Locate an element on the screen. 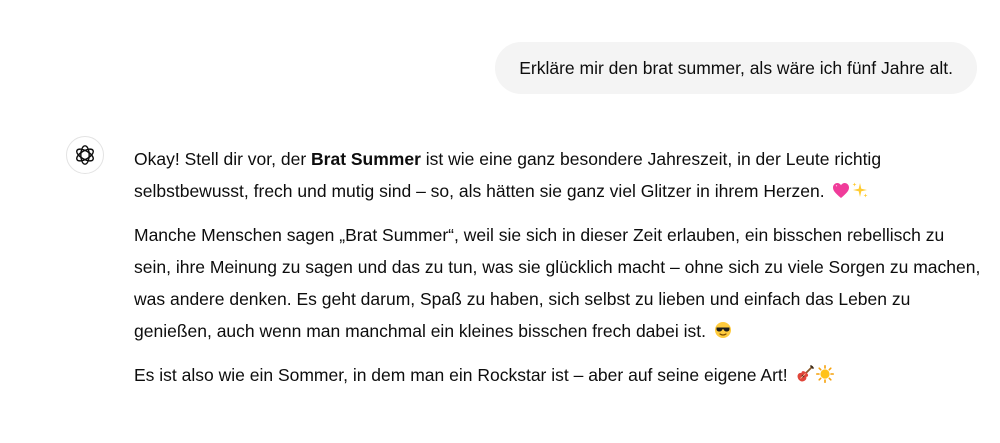 Image resolution: width=1000 pixels, height=443 pixels. openai-logo-icon is located at coordinates (85, 155).